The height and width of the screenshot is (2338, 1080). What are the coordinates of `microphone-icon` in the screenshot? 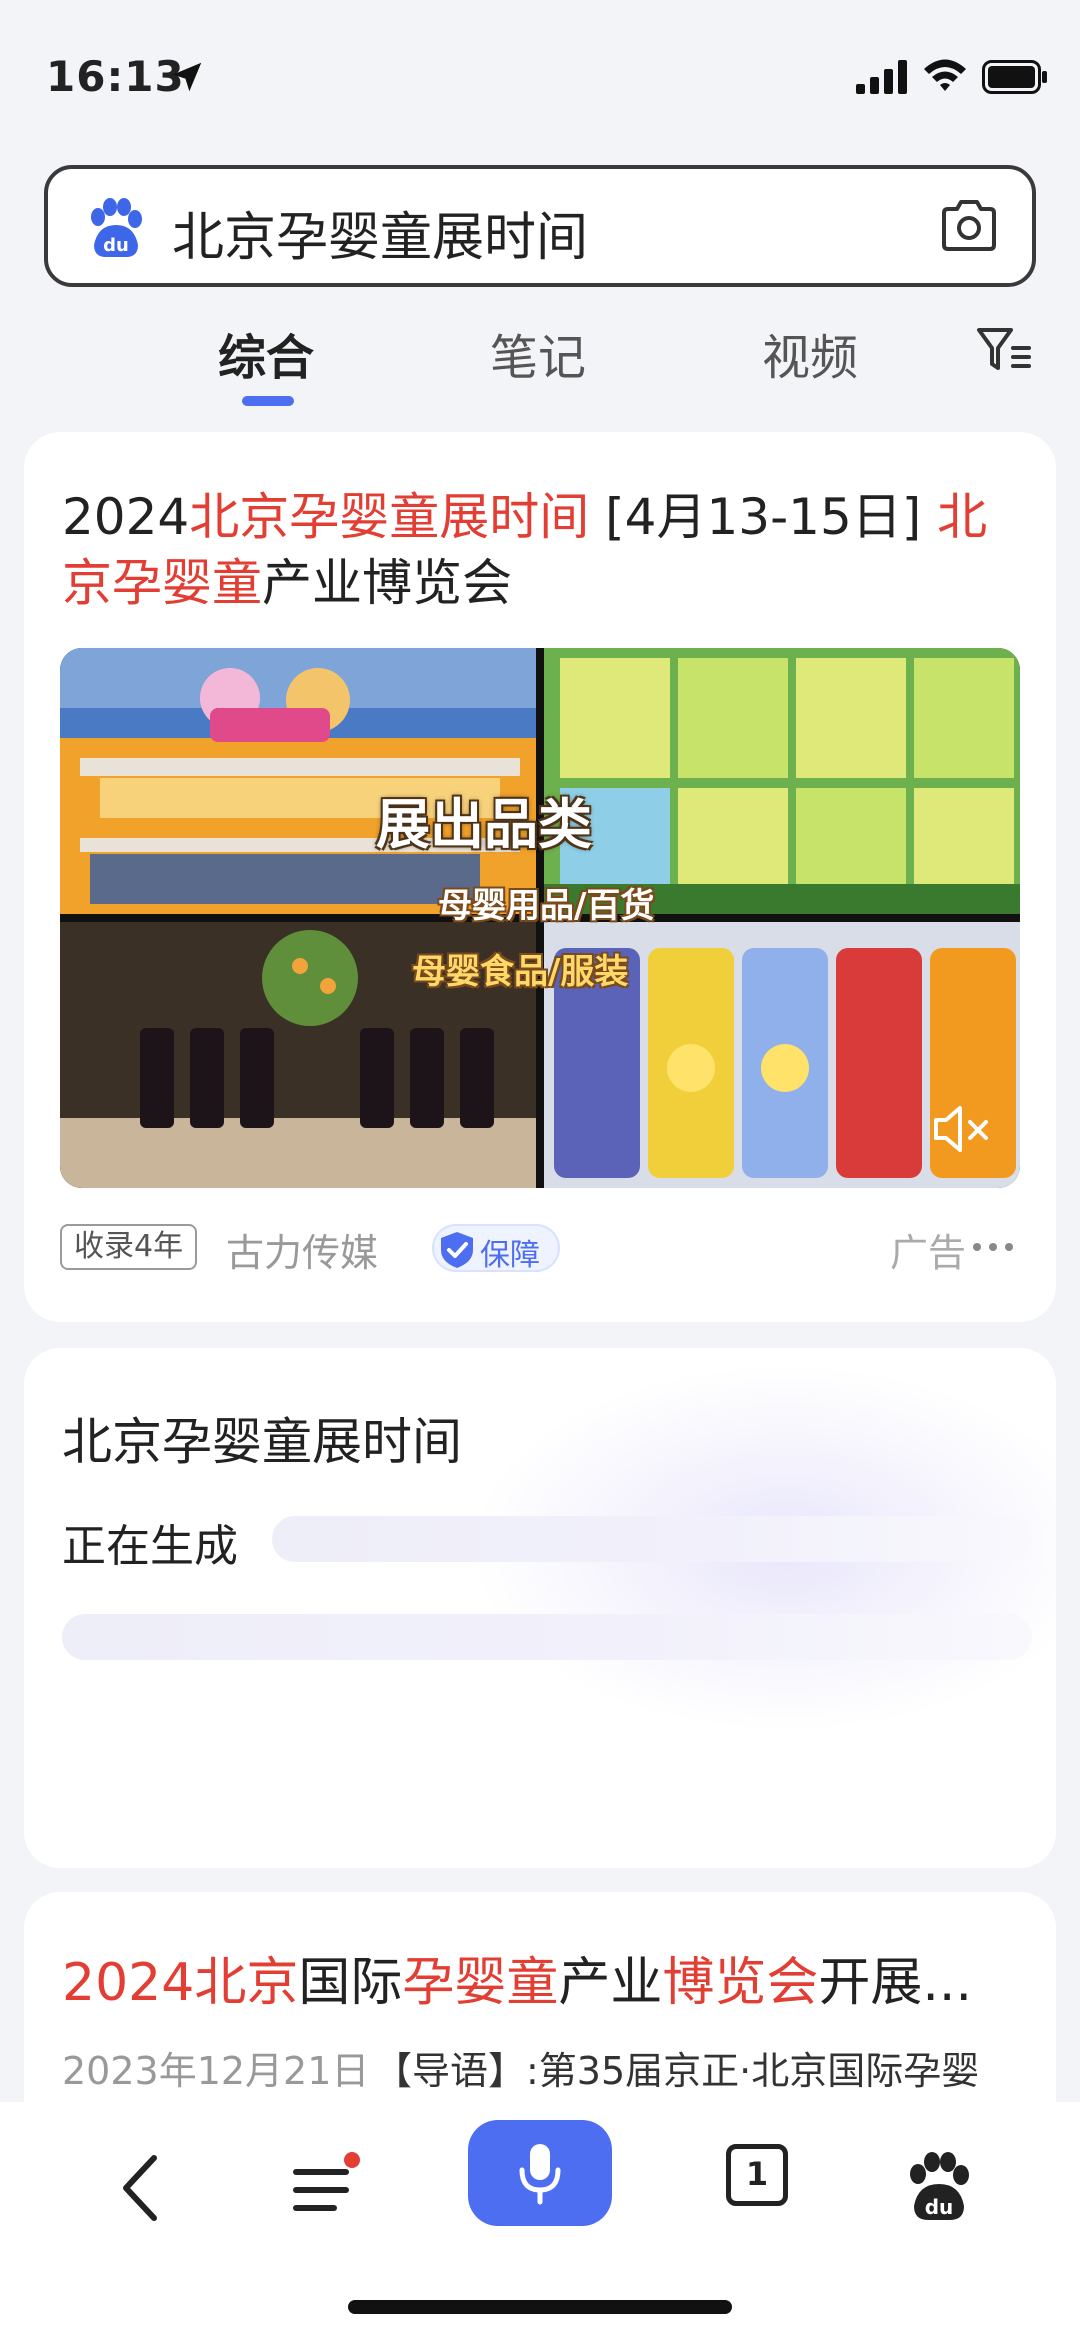 It's located at (540, 2174).